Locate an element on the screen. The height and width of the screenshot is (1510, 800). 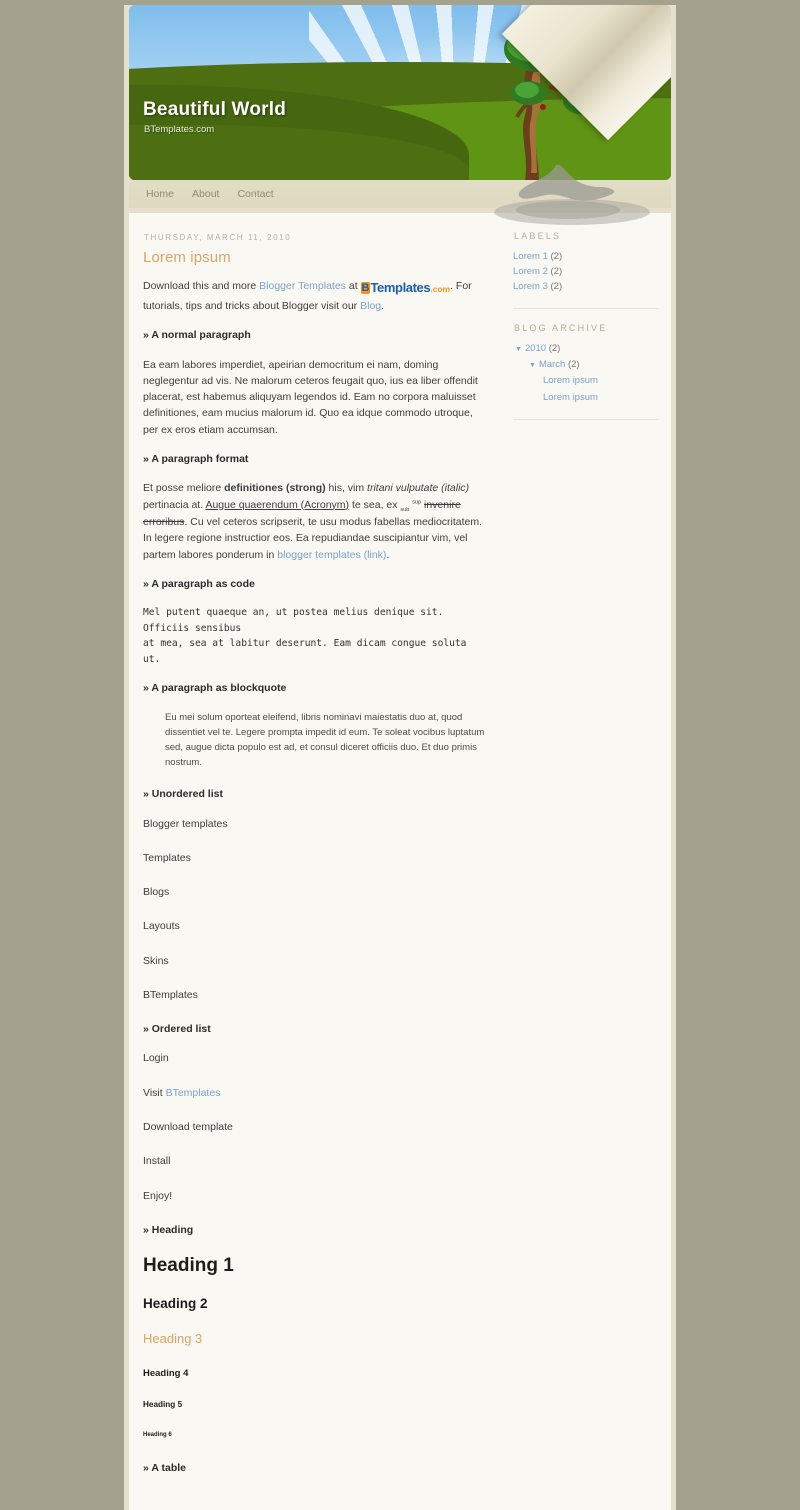
list-item: Templates is located at coordinates (167, 857).